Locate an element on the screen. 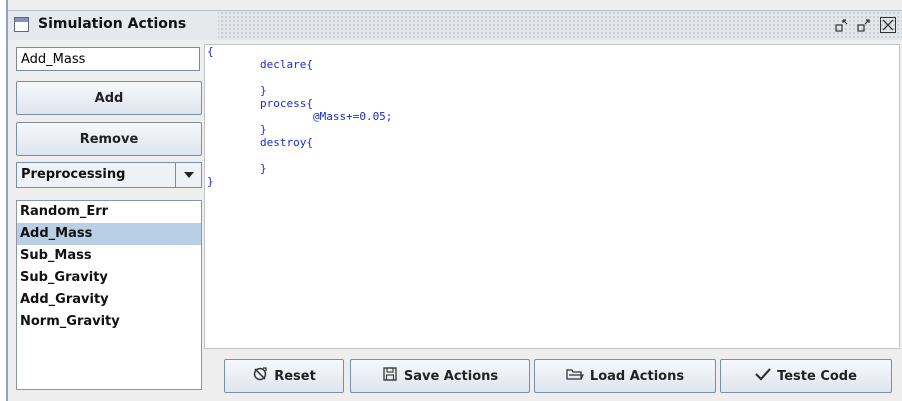  reset-button: Reset is located at coordinates (284, 376).